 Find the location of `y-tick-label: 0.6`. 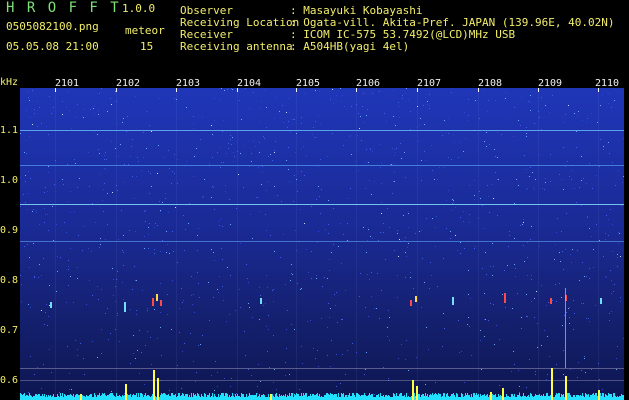

y-tick-label: 0.6 is located at coordinates (9, 380).